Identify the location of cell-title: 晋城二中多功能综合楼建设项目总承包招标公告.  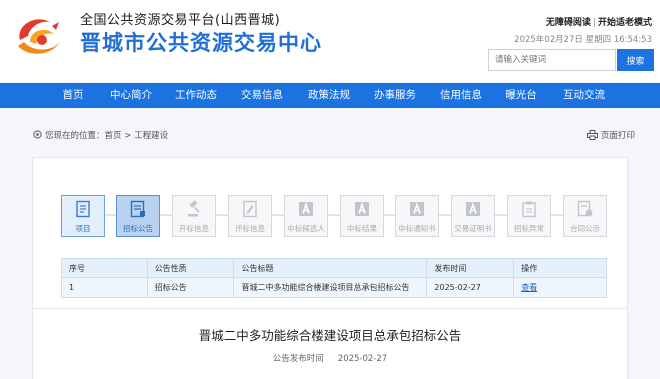
(330, 287).